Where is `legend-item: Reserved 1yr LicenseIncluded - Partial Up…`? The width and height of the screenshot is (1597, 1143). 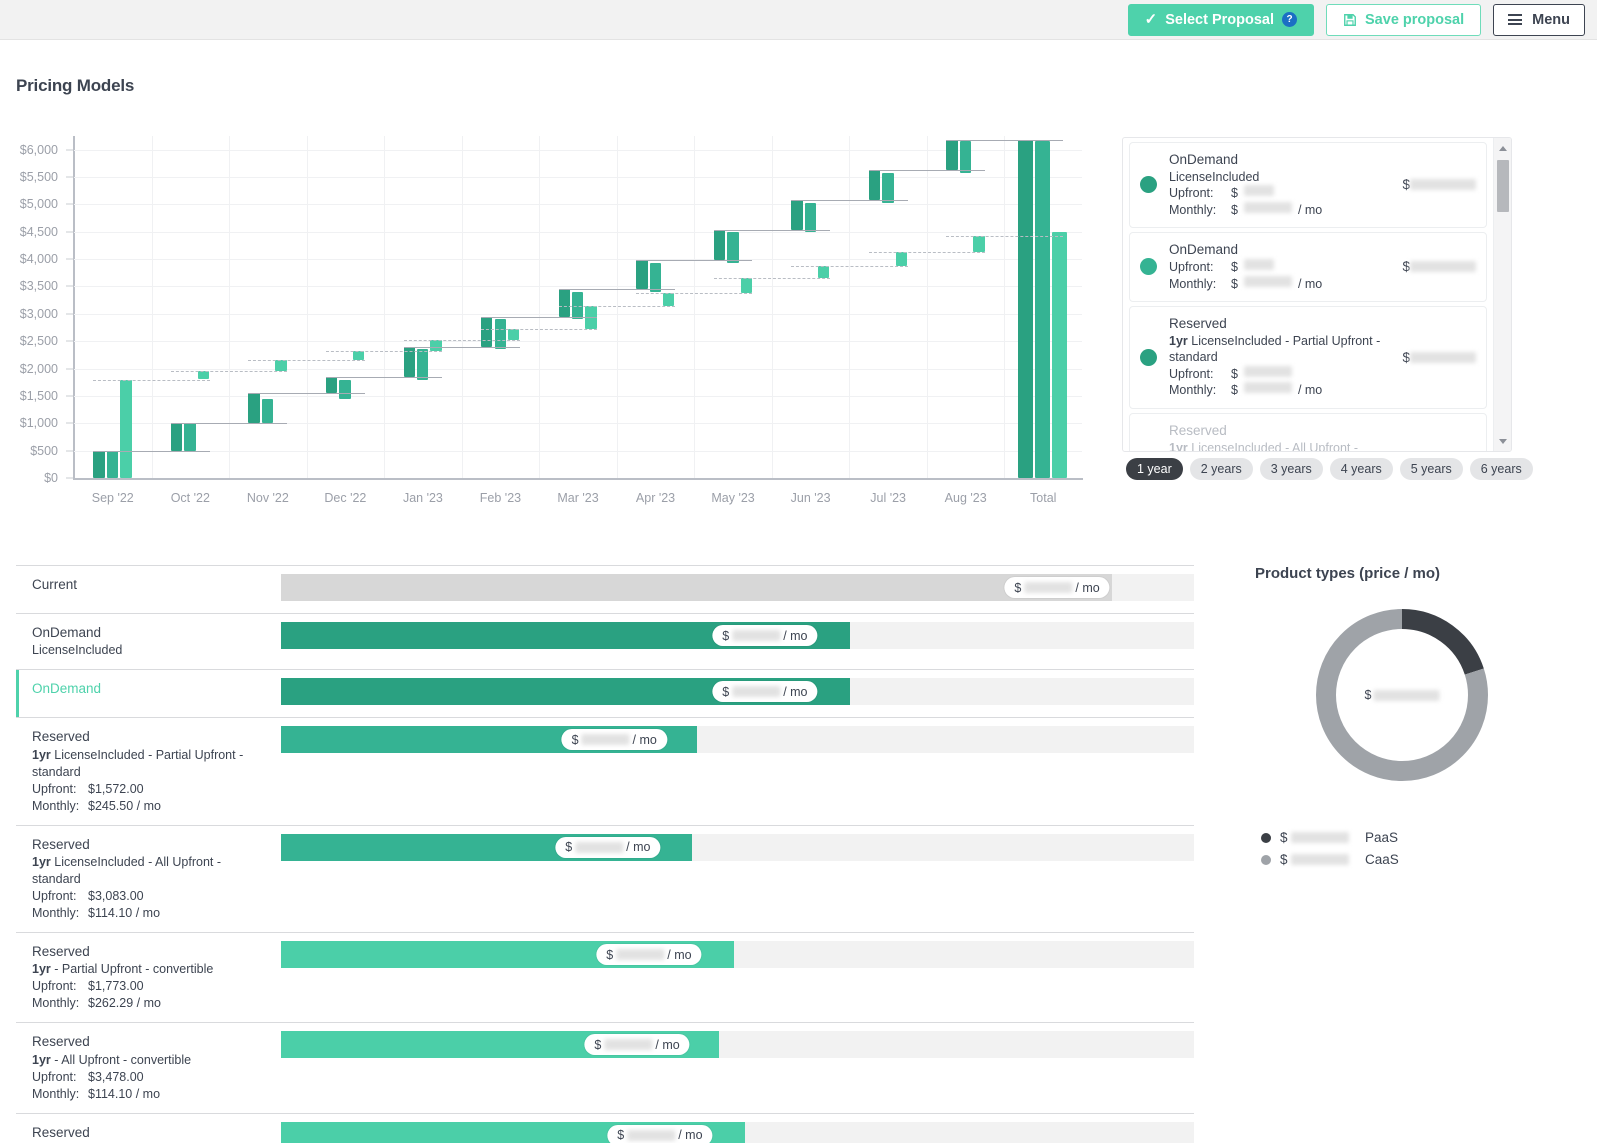 legend-item: Reserved 1yr LicenseIncluded - Partial Up… is located at coordinates (1308, 357).